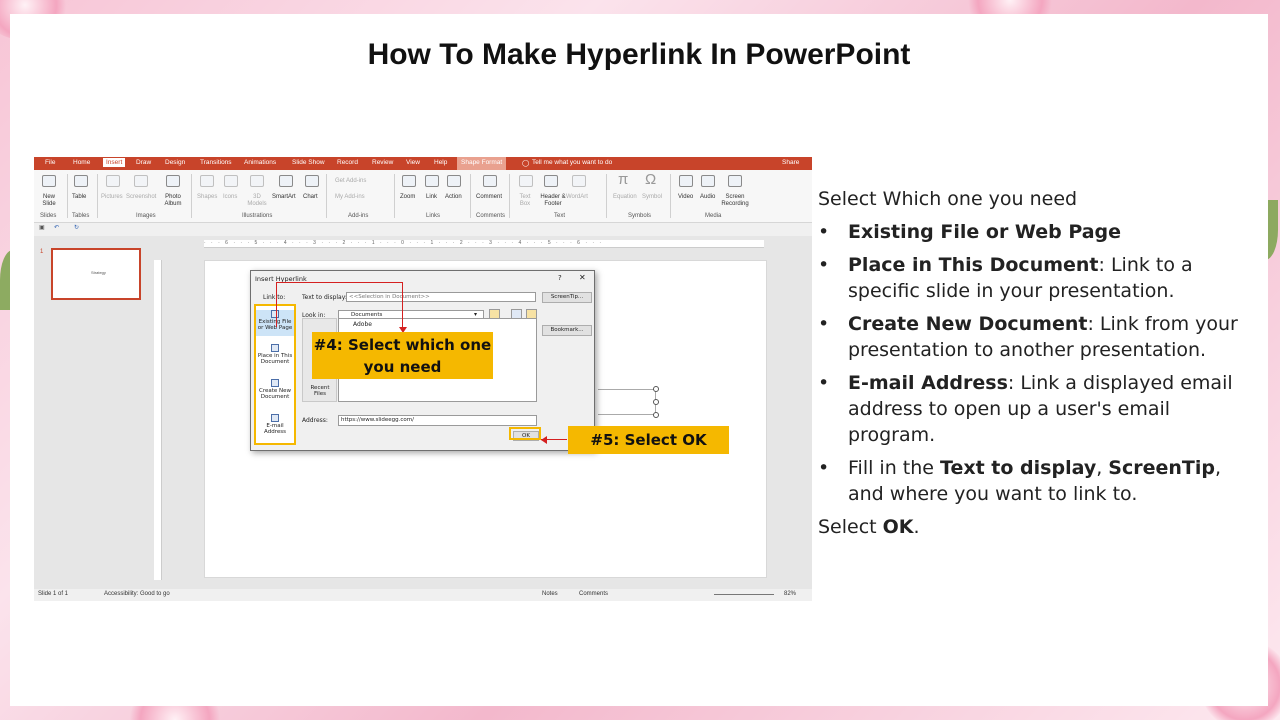  Describe the element at coordinates (56, 227) in the screenshot. I see `undo-icon: ↶` at that location.